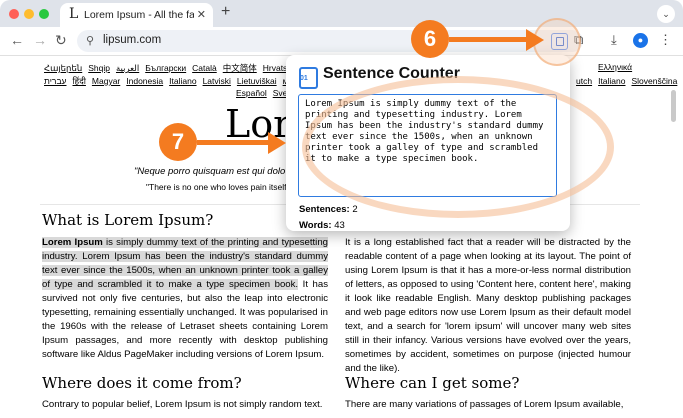 Image resolution: width=683 pixels, height=418 pixels. What do you see at coordinates (17, 40) in the screenshot?
I see `back-icon: ←` at bounding box center [17, 40].